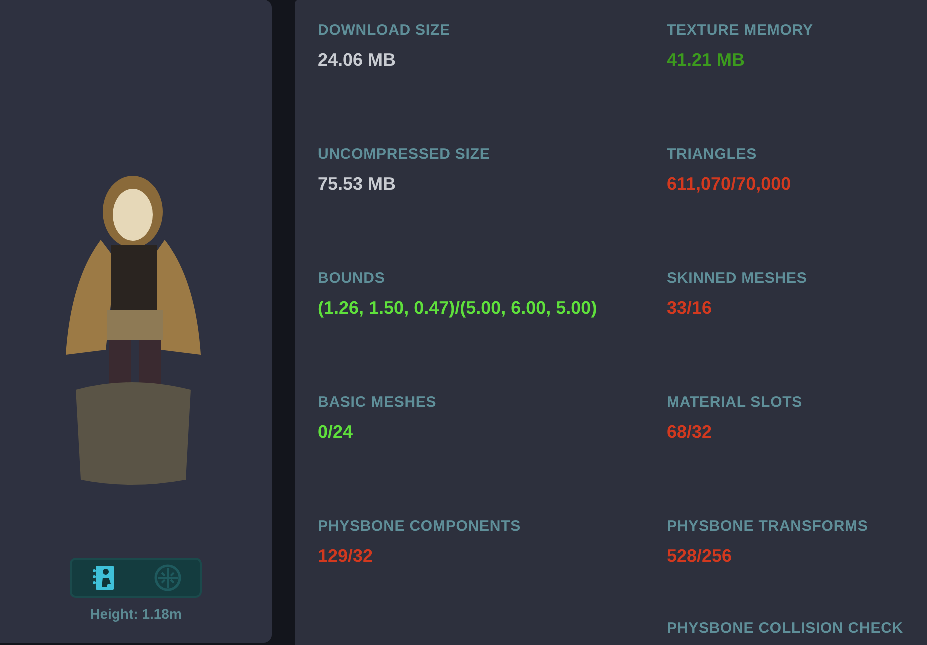 Image resolution: width=927 pixels, height=645 pixels. I want to click on stat-label: BOUNDS, so click(352, 279).